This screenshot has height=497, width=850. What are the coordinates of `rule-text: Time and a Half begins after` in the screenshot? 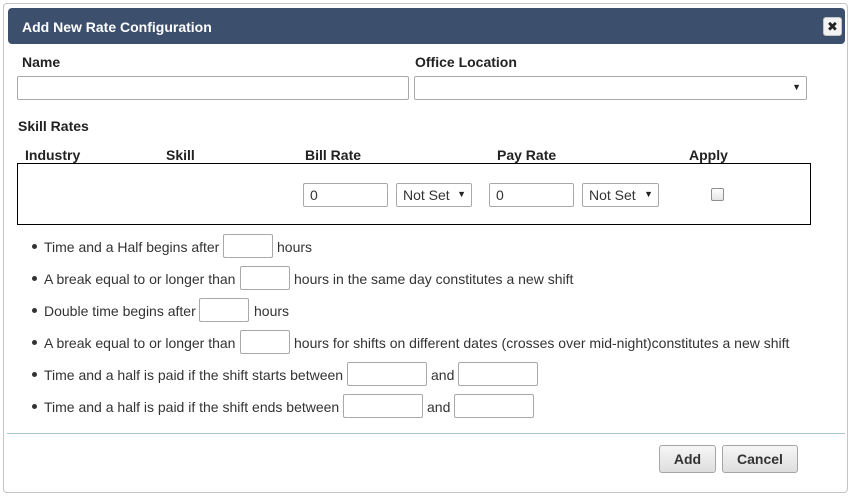 It's located at (132, 247).